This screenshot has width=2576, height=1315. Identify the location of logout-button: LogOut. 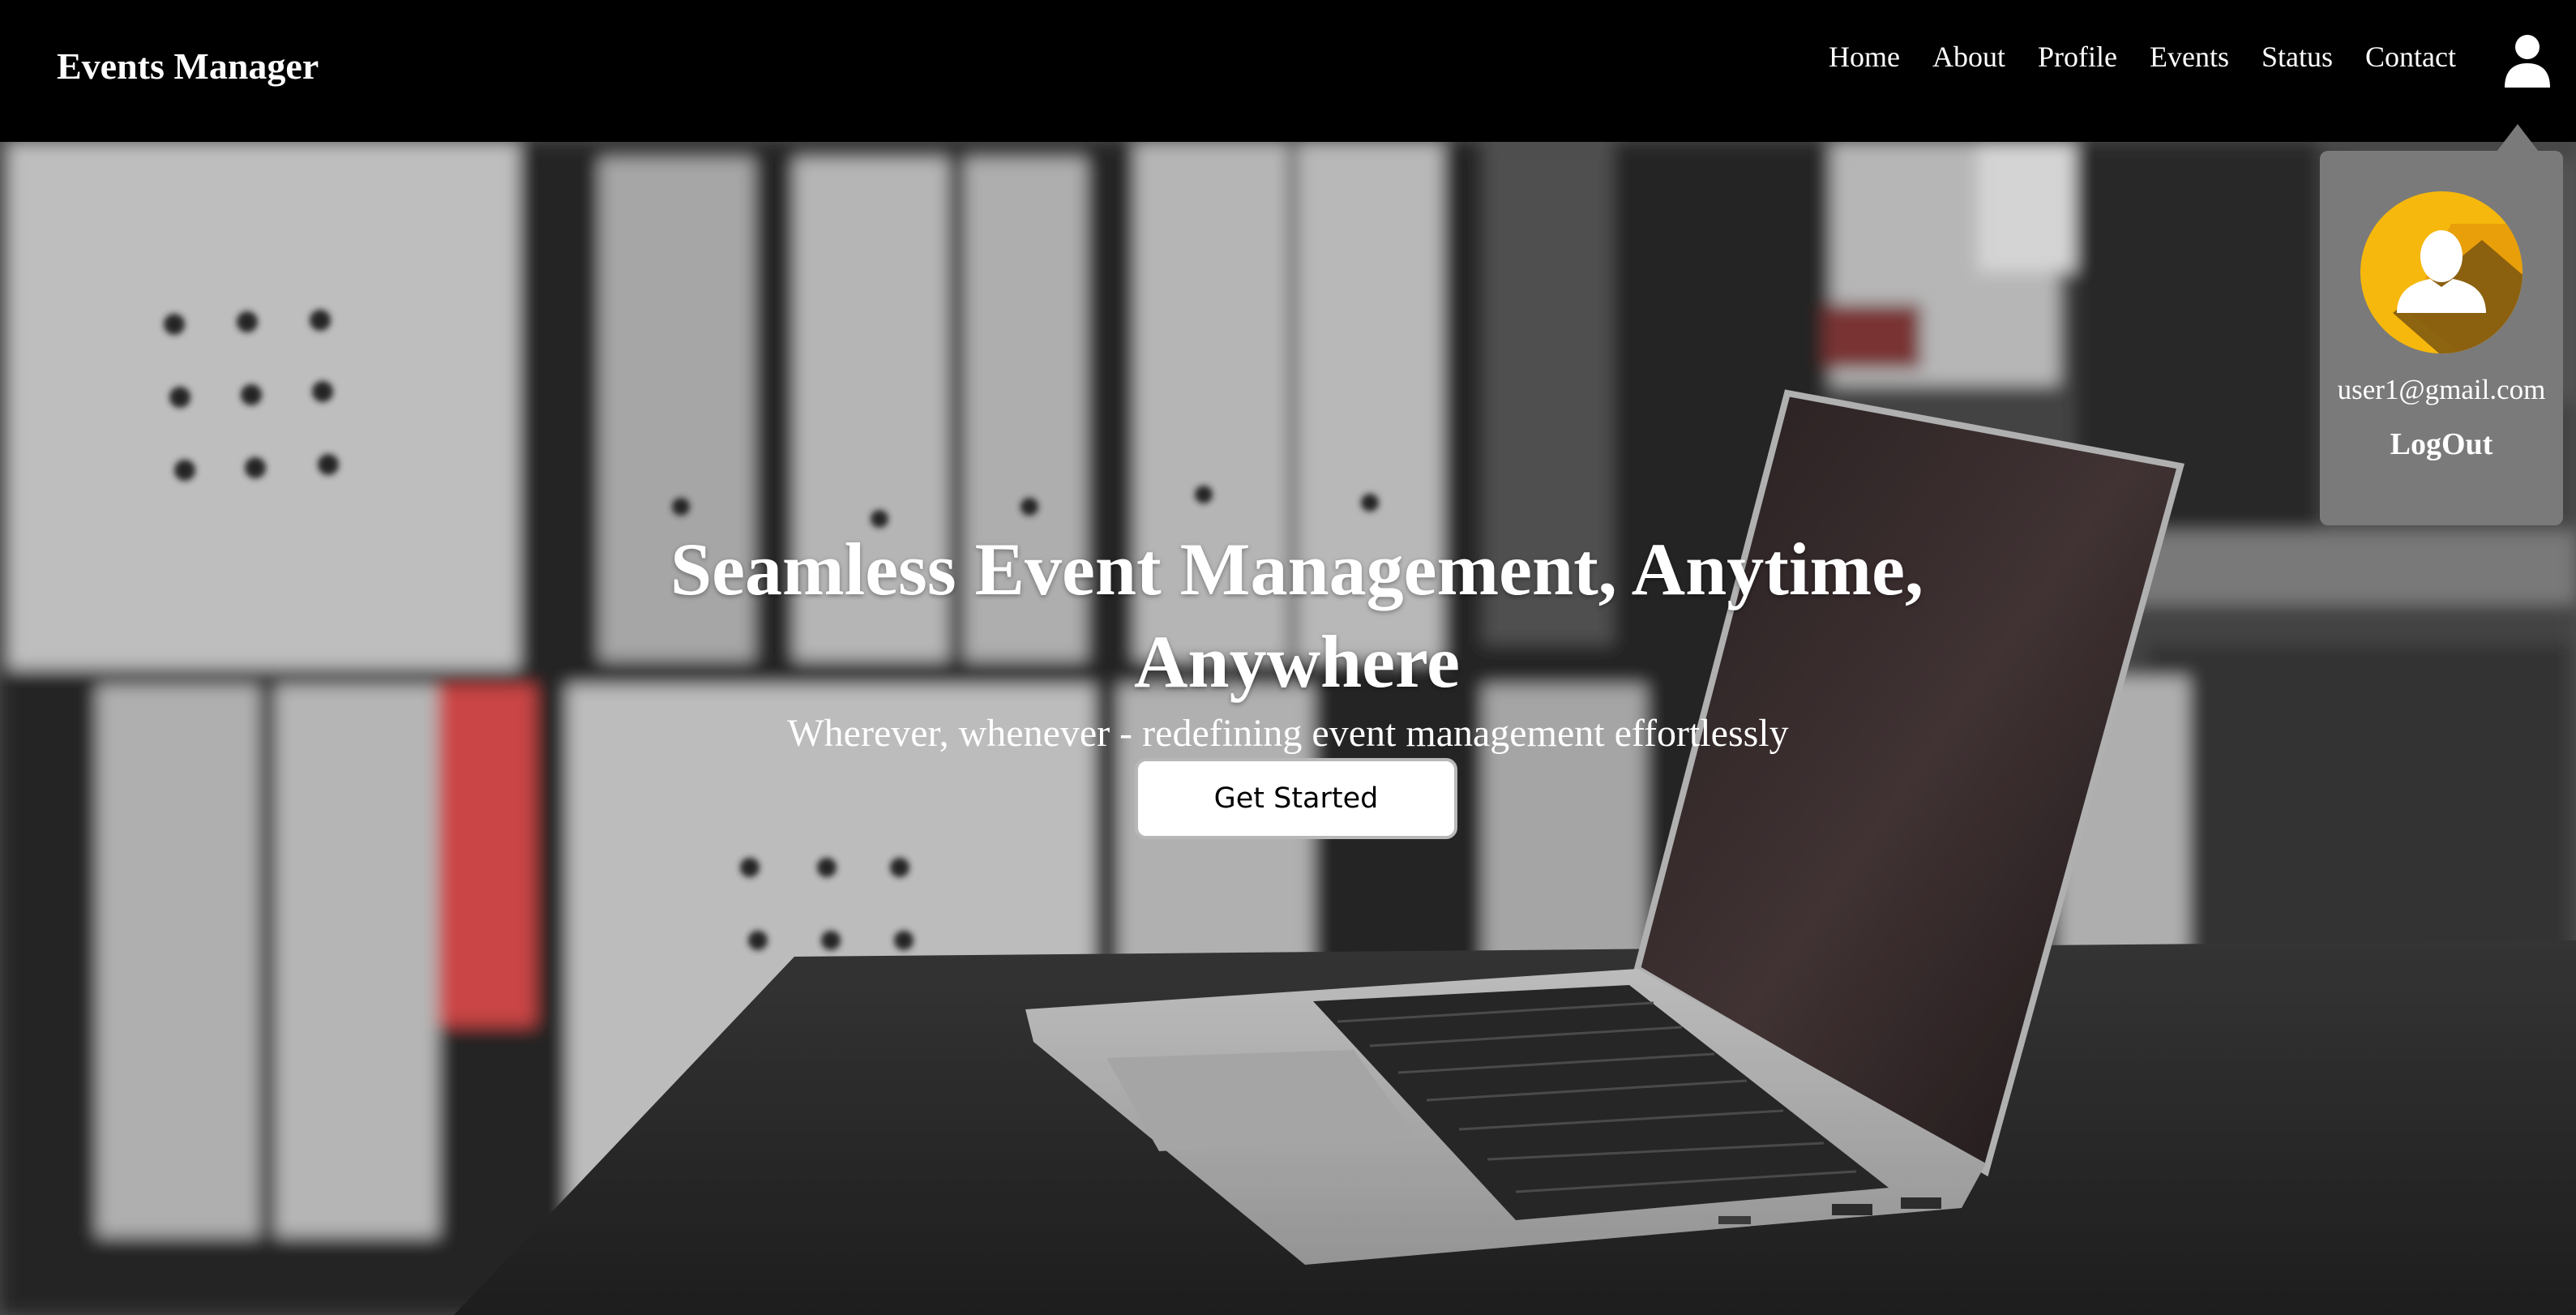
(2441, 444).